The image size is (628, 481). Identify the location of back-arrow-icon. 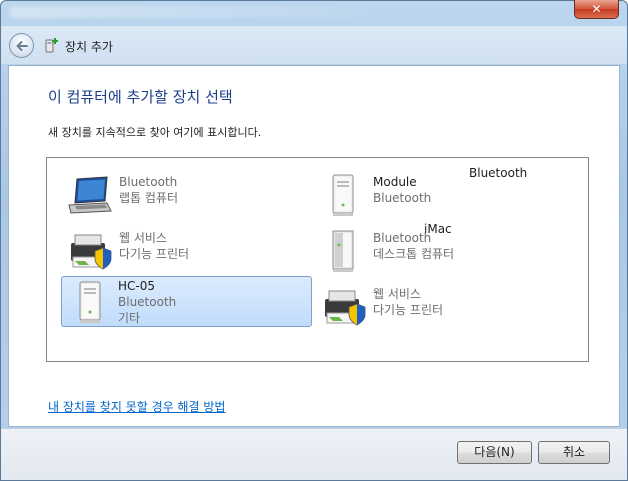
(22, 45).